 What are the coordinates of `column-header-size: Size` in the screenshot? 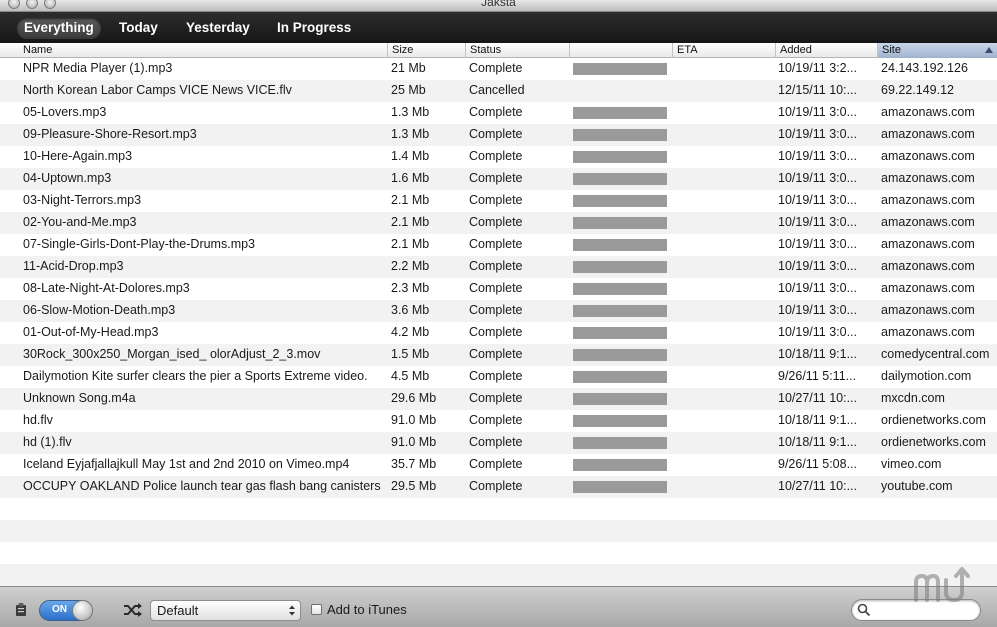 It's located at (426, 50).